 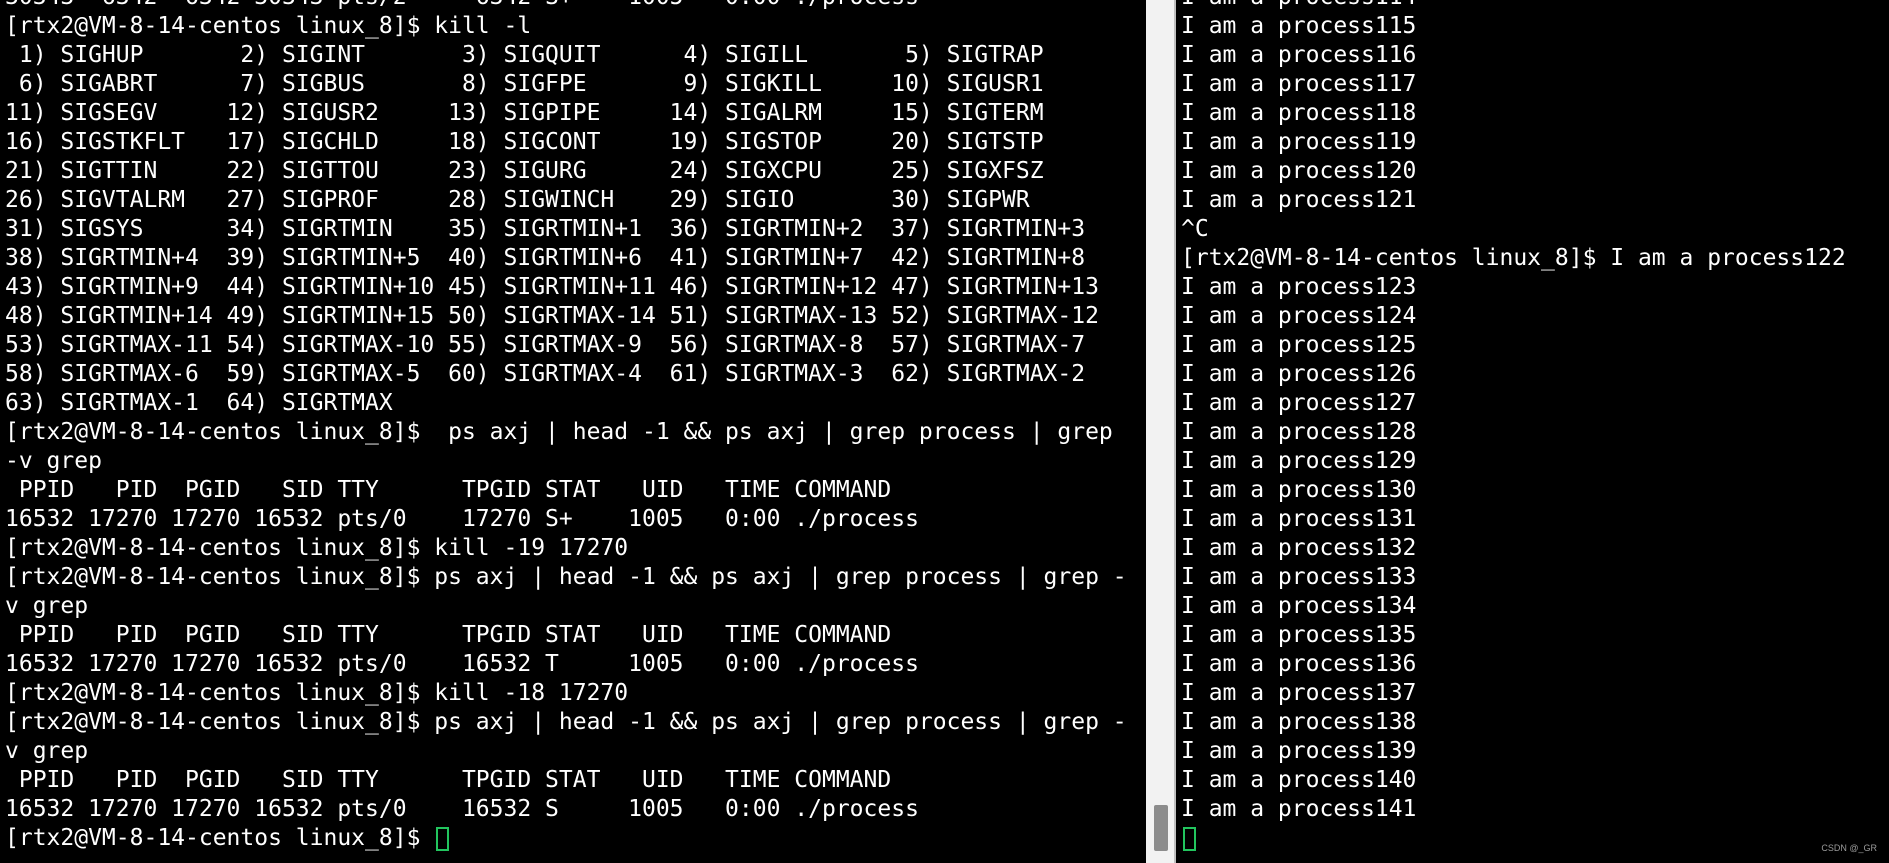 What do you see at coordinates (1513, 722) in the screenshot?
I see `terminal-line: I am a process138` at bounding box center [1513, 722].